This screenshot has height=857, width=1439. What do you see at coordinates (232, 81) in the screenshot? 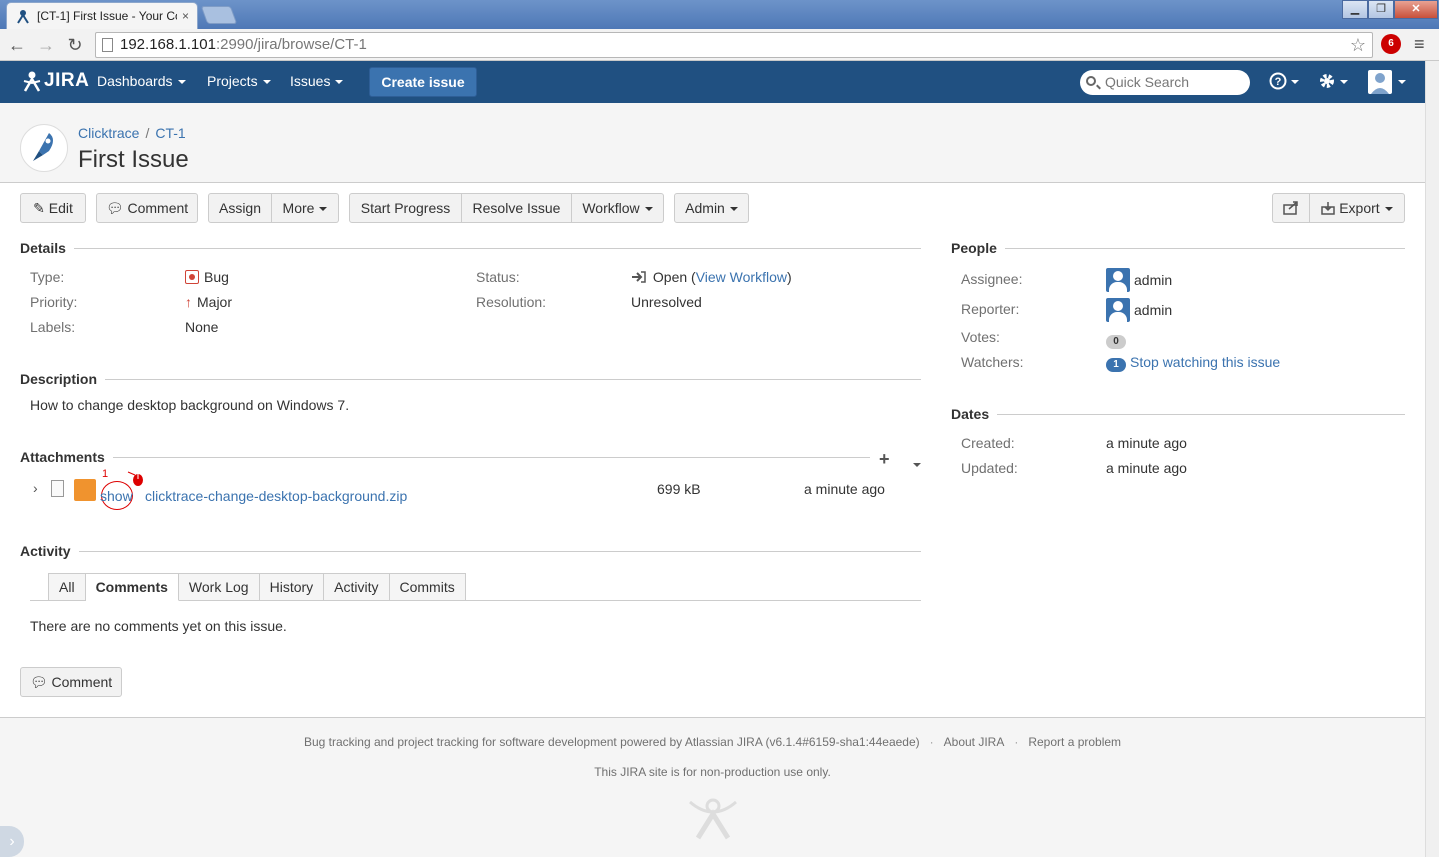
I see `nav-projects-label: Projects` at bounding box center [232, 81].